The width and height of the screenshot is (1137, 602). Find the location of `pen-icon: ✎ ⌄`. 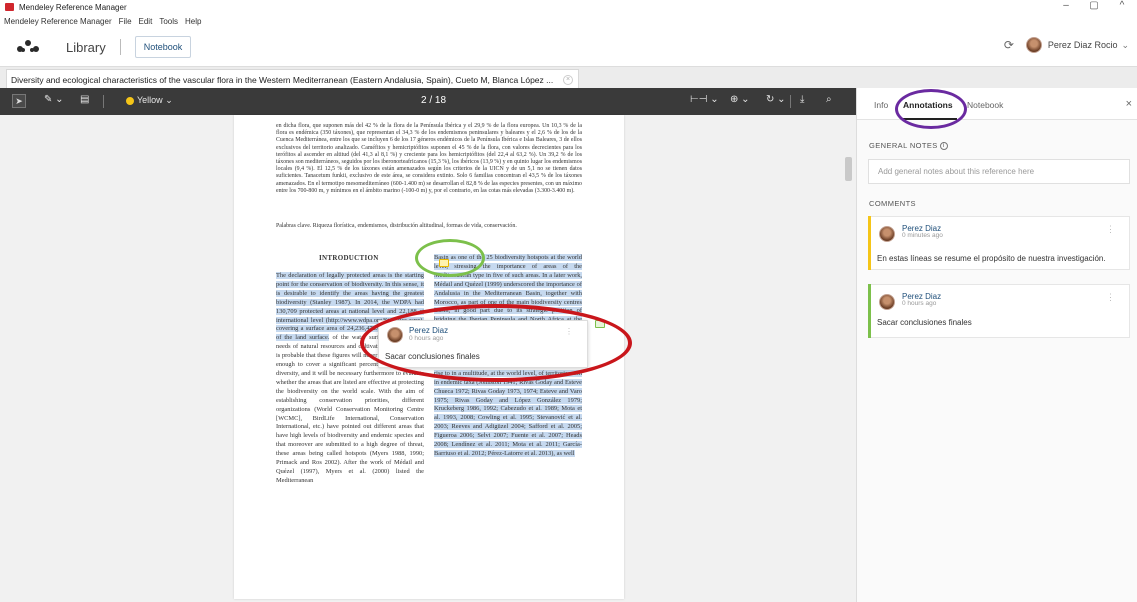

pen-icon: ✎ ⌄ is located at coordinates (54, 99).